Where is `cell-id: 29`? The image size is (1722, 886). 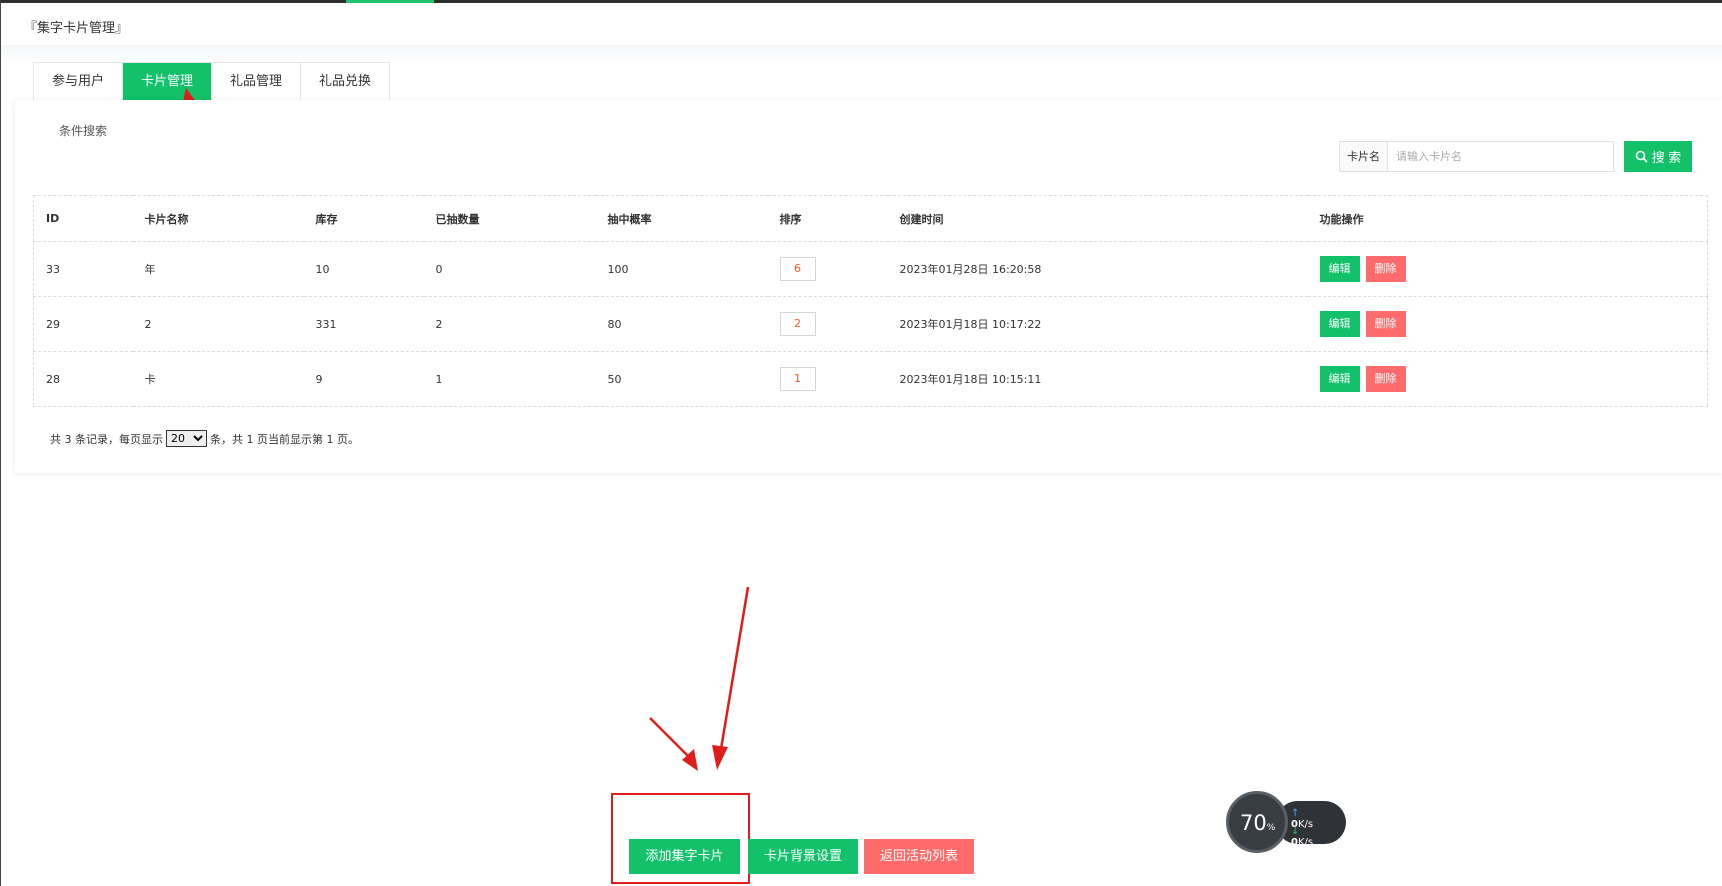 cell-id: 29 is located at coordinates (83, 324).